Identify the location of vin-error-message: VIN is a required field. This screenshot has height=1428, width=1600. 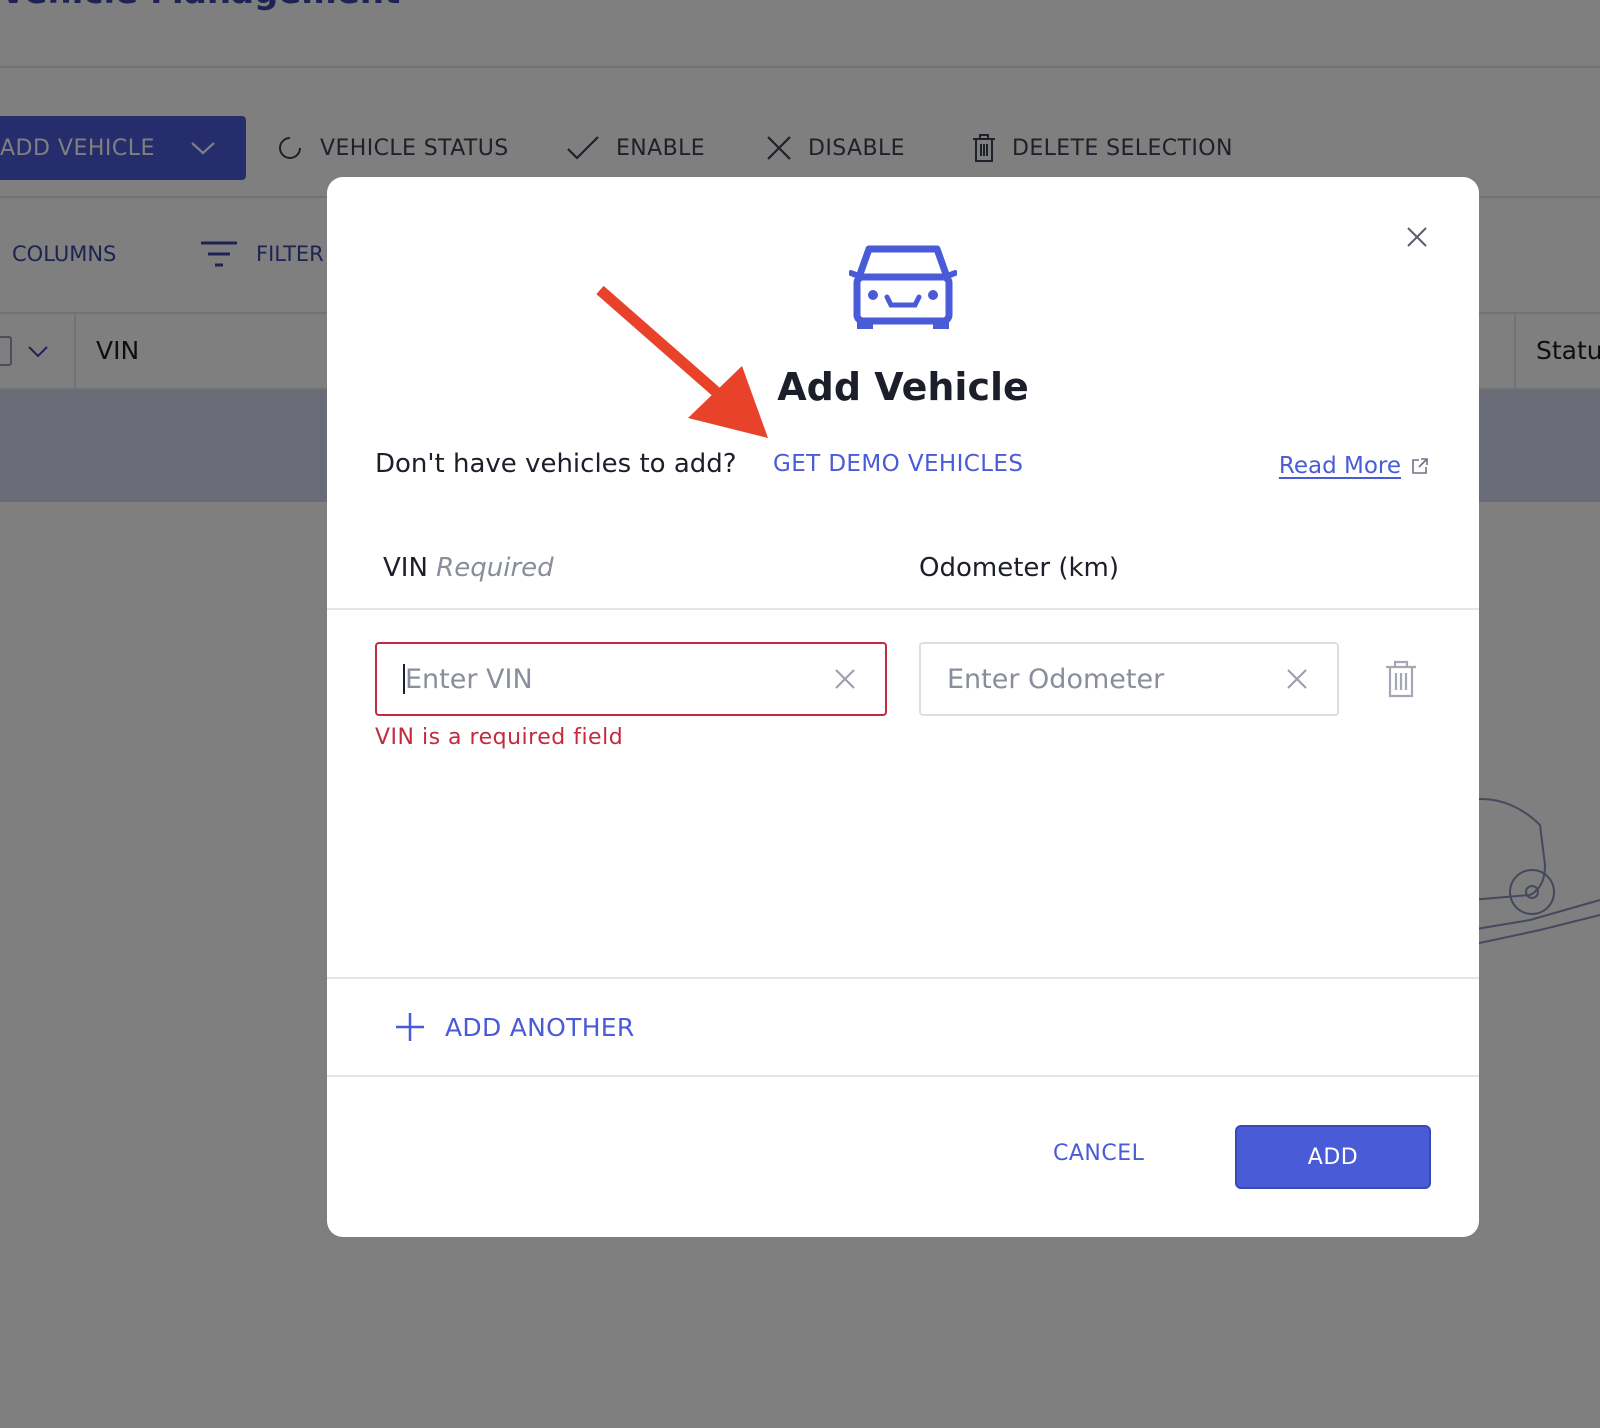
(499, 737).